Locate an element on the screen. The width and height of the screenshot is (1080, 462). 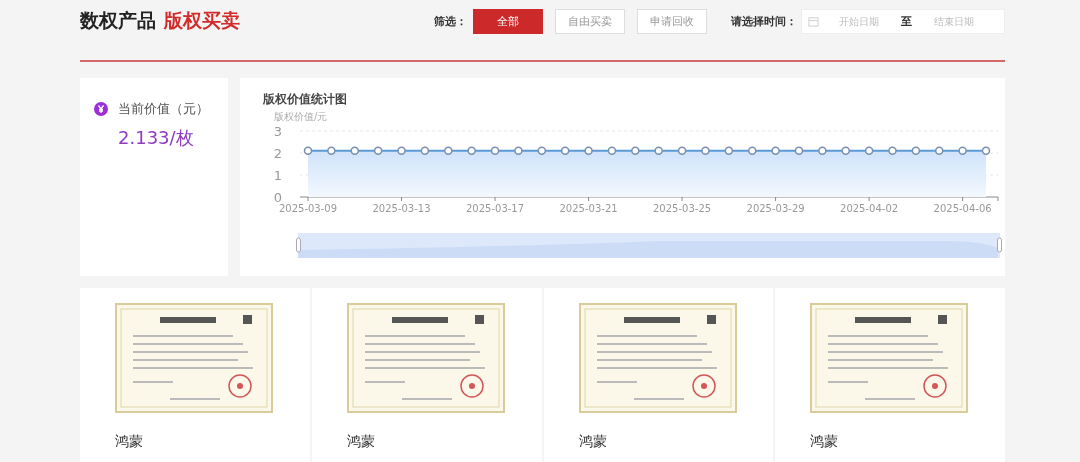
filter-button: 自由买卖 is located at coordinates (590, 21).